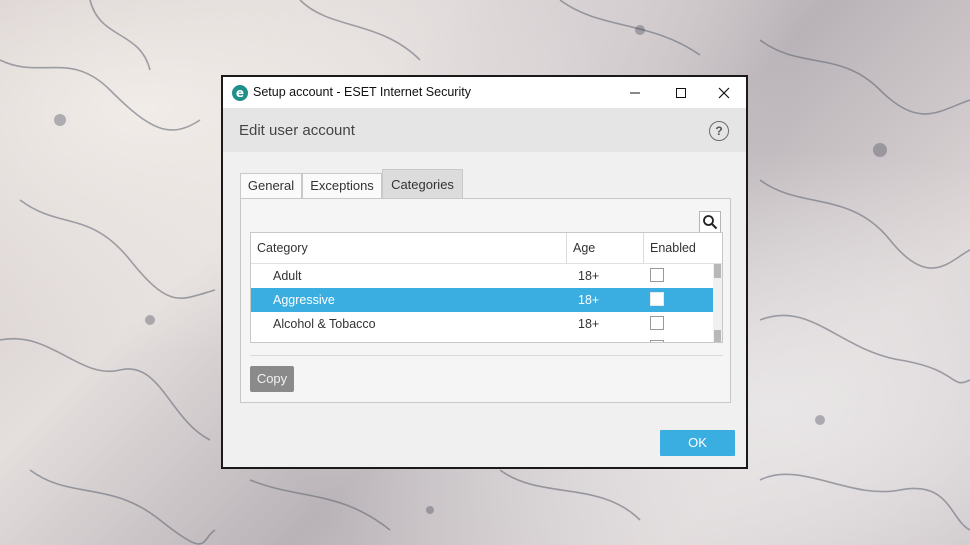  Describe the element at coordinates (240, 93) in the screenshot. I see `eset-logo-icon: e` at that location.